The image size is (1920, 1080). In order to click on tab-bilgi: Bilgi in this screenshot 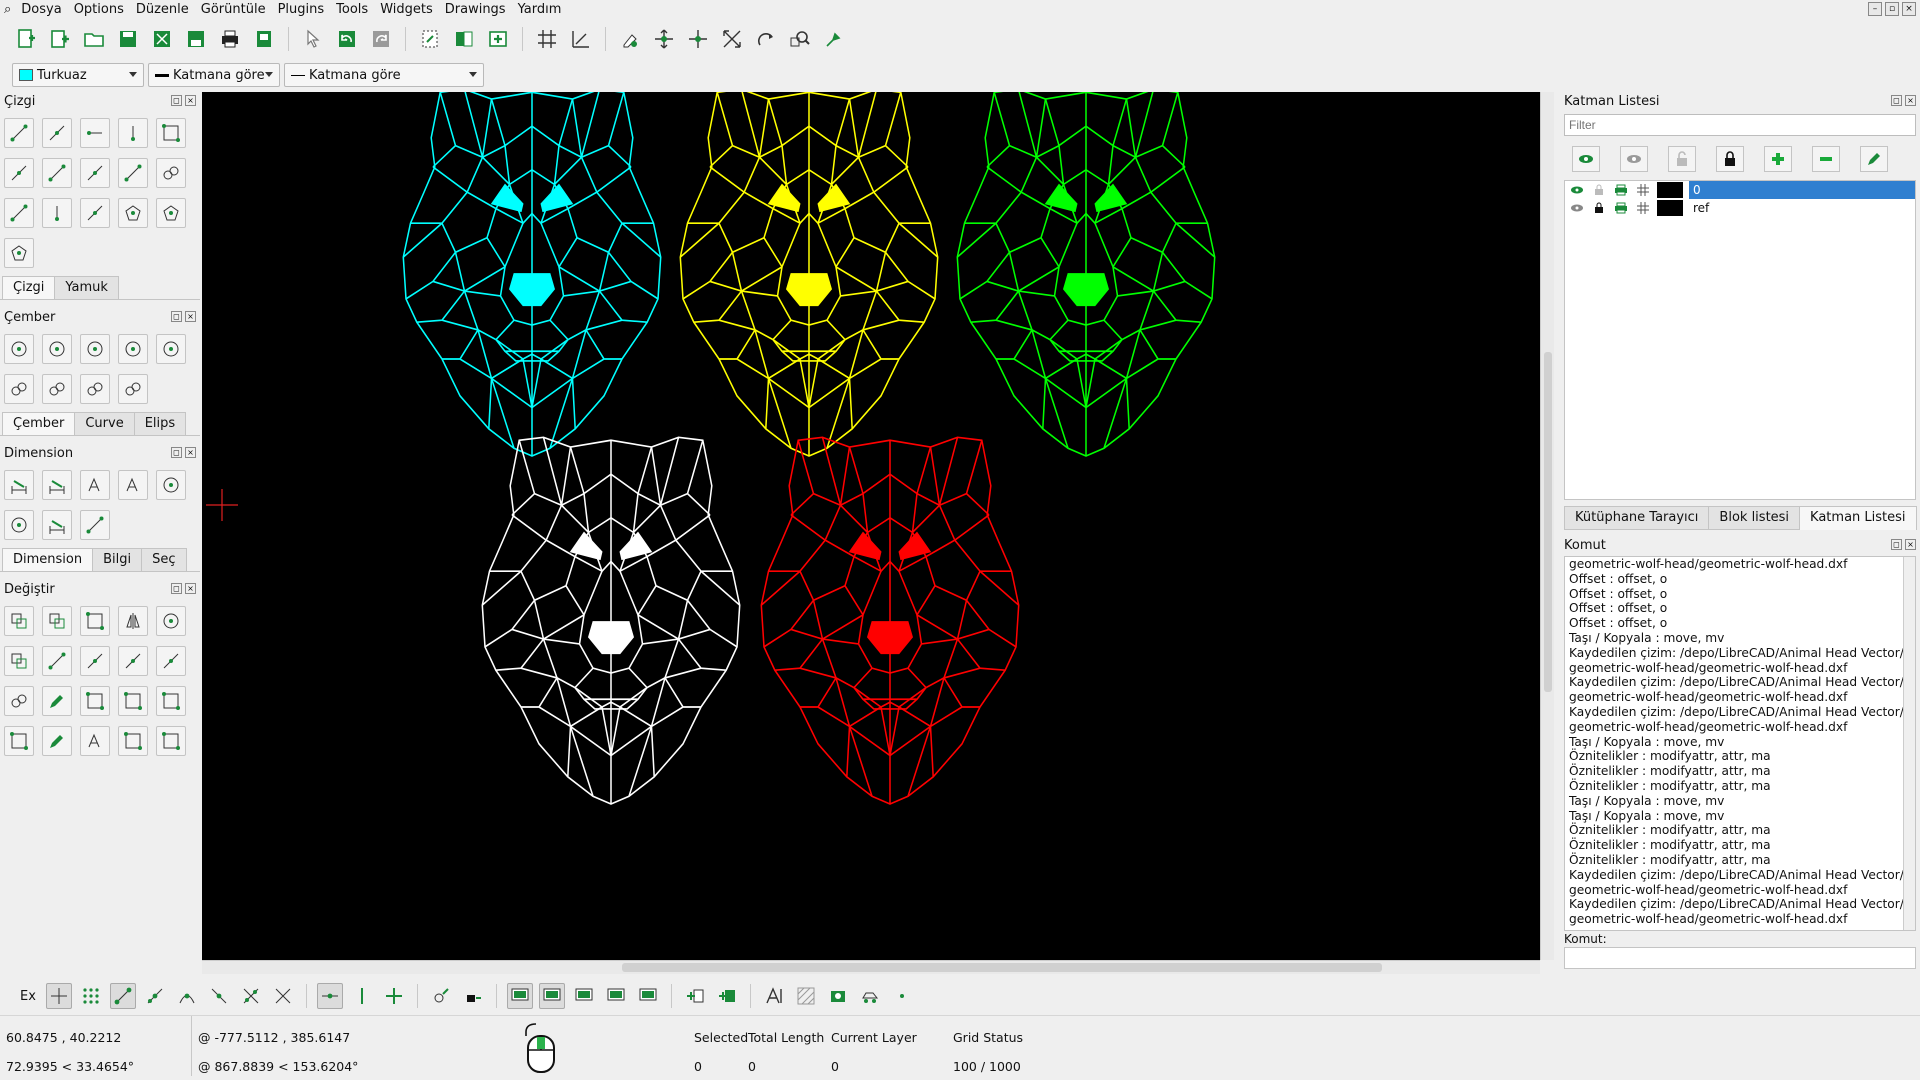, I will do `click(117, 559)`.